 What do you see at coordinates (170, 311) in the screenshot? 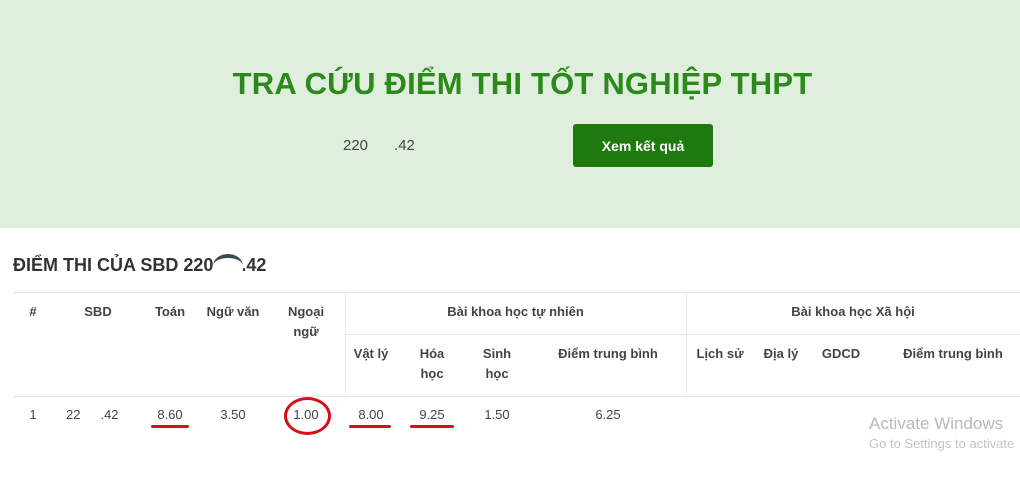
I see `col-header-toan: Toán` at bounding box center [170, 311].